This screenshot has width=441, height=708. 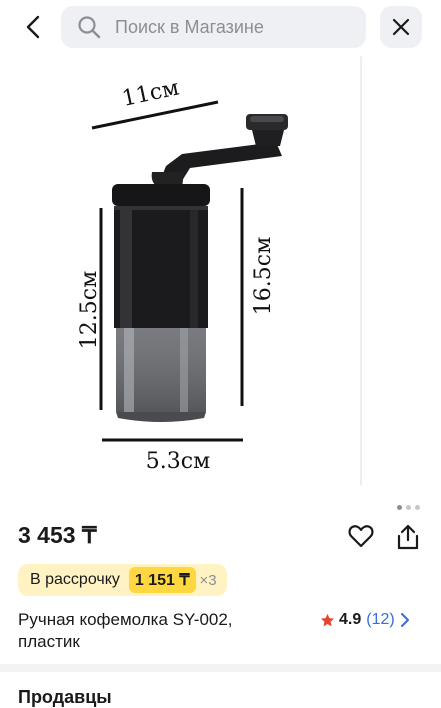 I want to click on close-icon, so click(x=401, y=27).